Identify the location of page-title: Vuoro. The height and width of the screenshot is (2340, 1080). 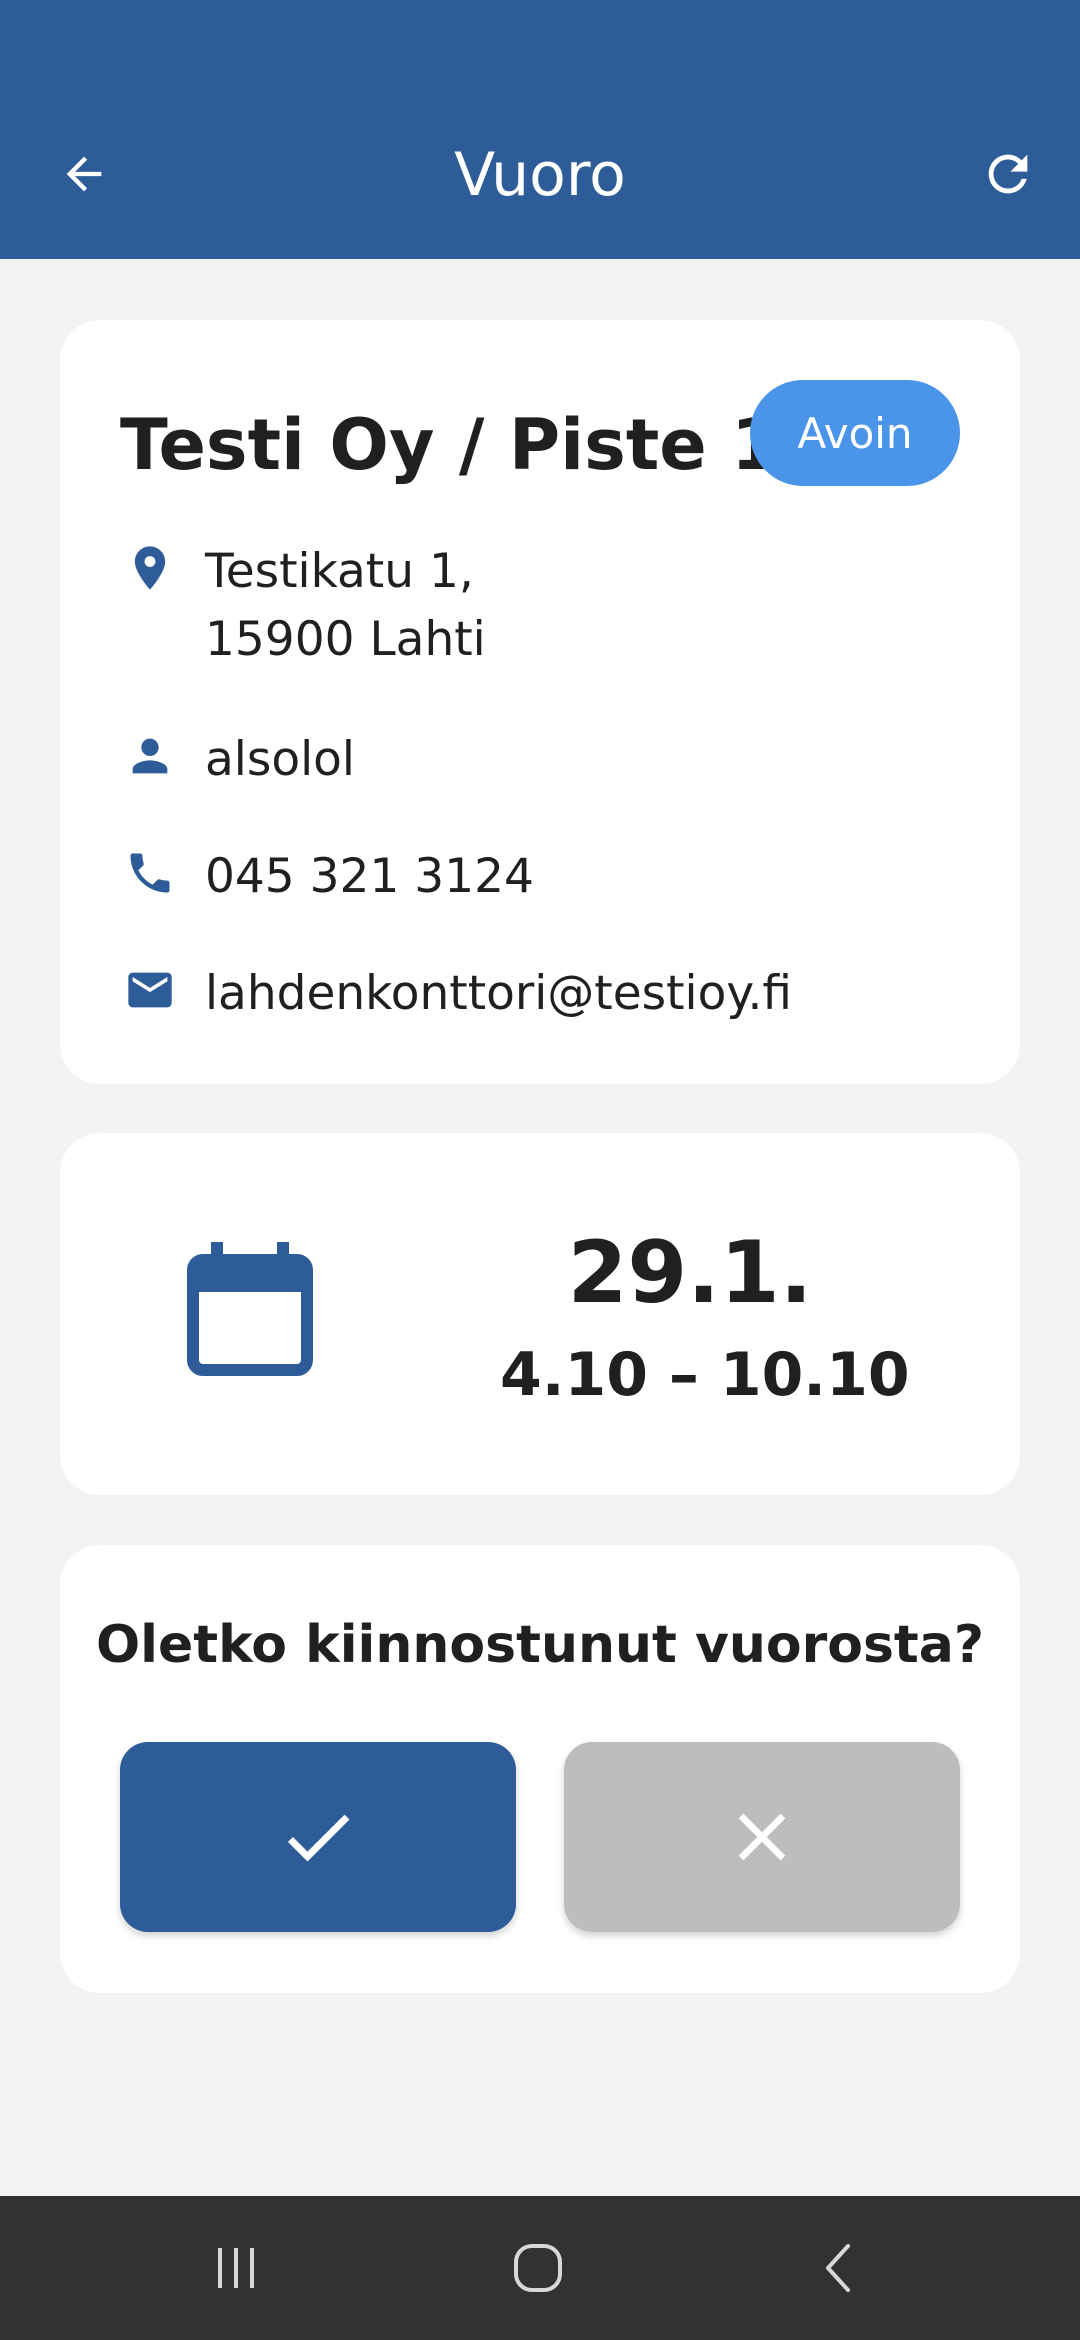
(540, 175).